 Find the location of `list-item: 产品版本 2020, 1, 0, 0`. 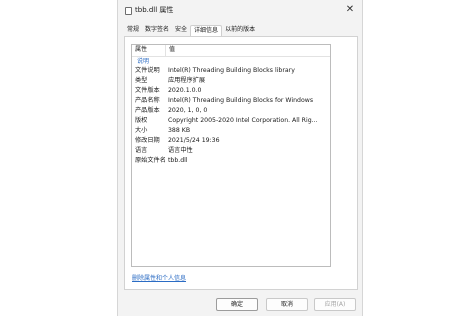

list-item: 产品版本 2020, 1, 0, 0 is located at coordinates (231, 111).